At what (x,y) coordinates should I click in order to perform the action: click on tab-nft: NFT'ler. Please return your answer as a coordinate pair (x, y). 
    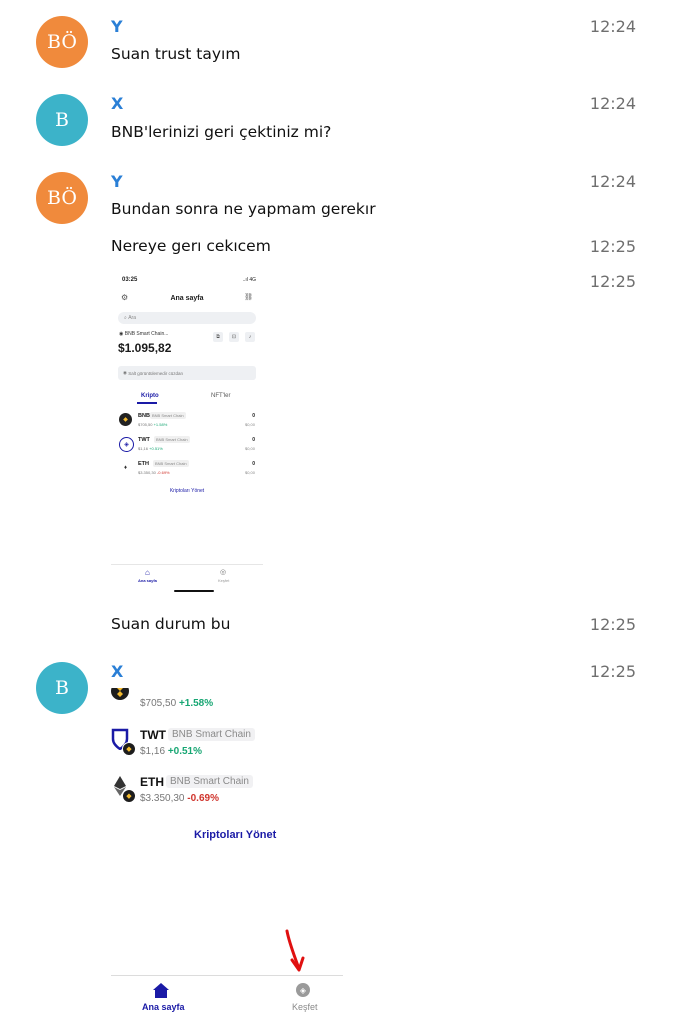
    Looking at the image, I should click on (221, 396).